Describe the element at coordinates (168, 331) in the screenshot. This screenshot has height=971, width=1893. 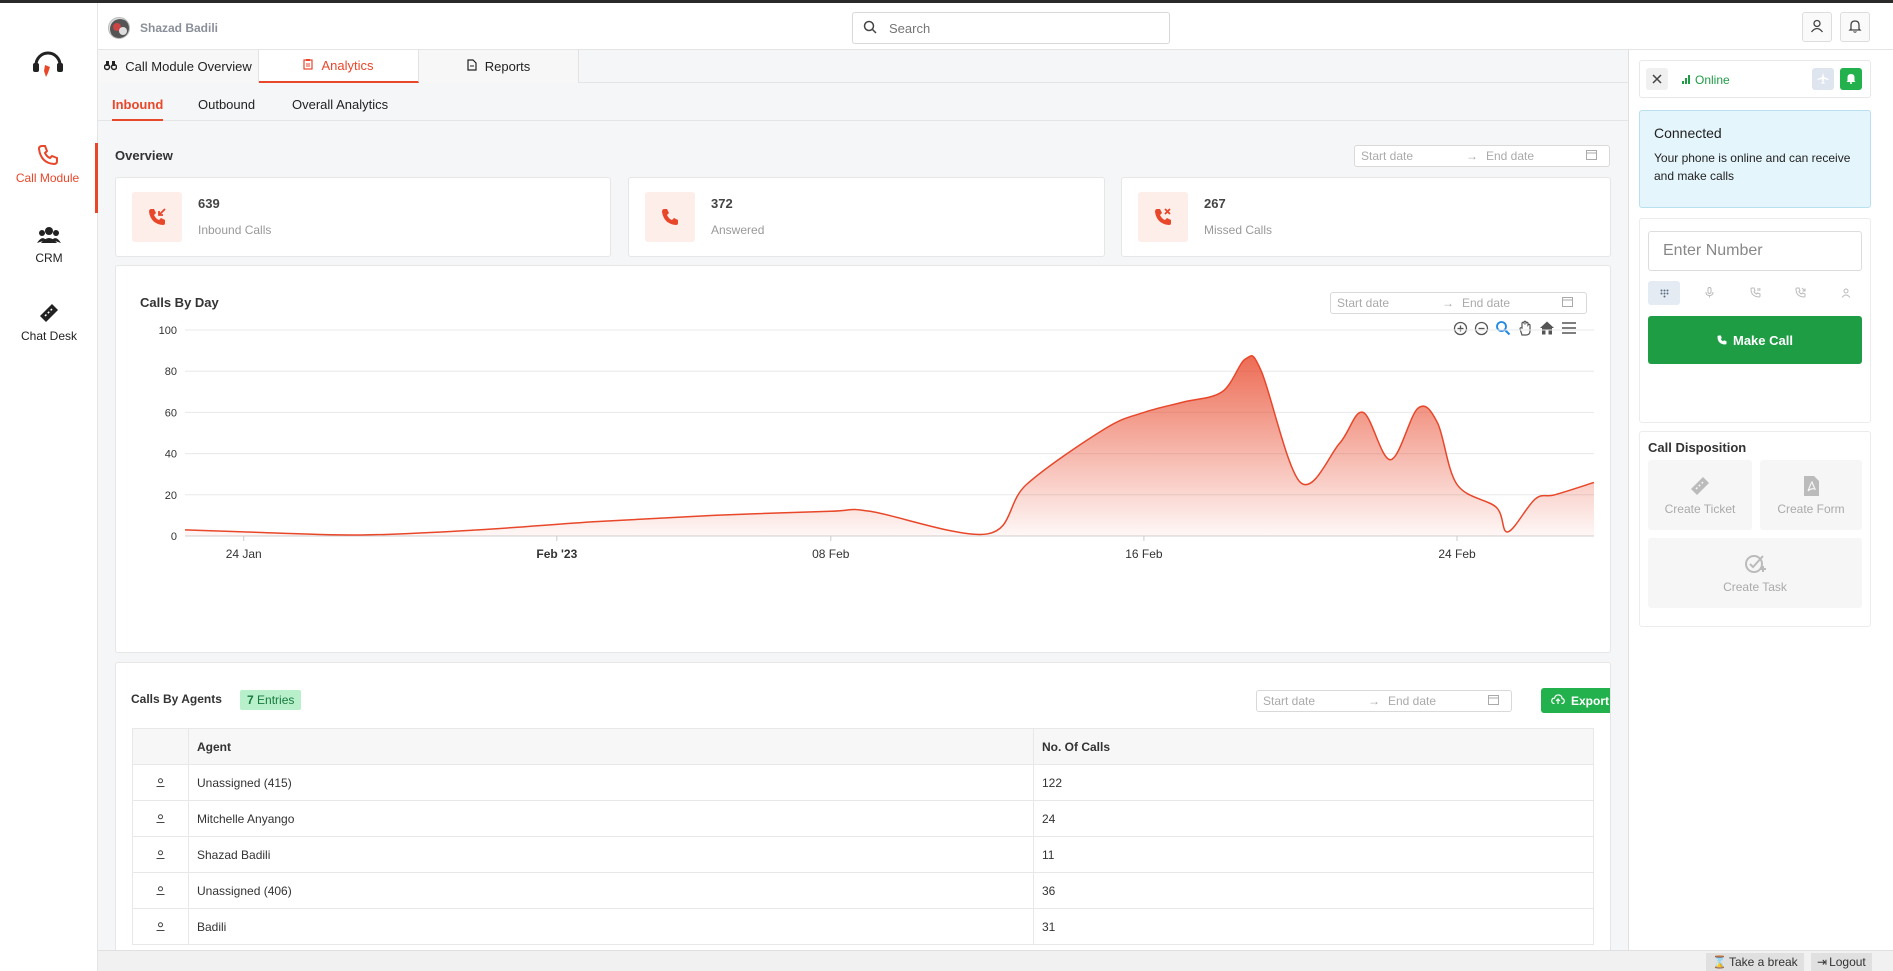
I see `y-tick-label: 100` at that location.